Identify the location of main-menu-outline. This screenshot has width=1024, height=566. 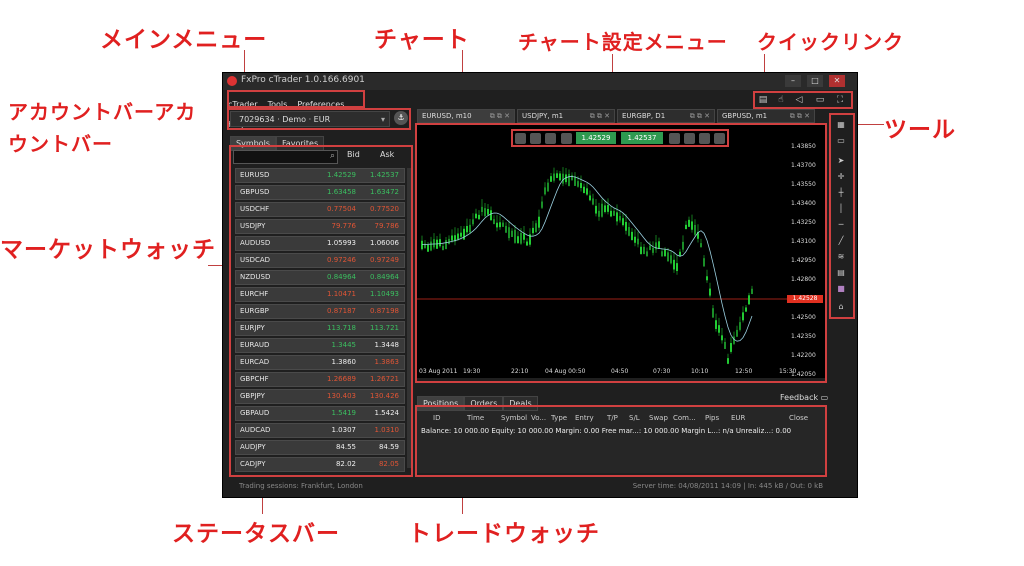
(296, 99).